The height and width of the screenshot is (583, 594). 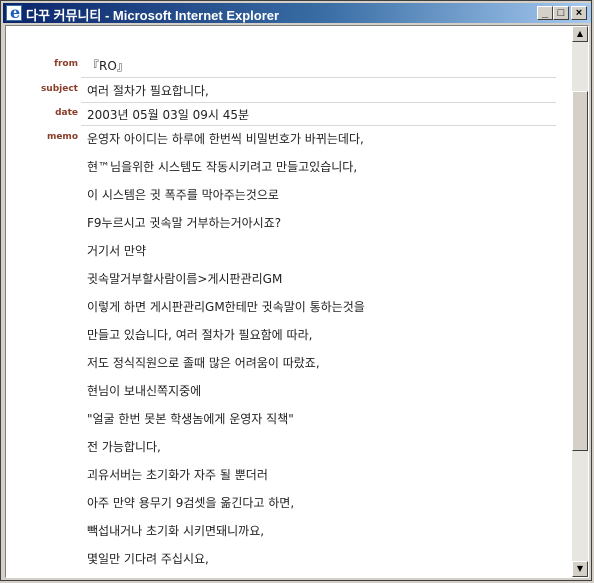 I want to click on memo-line: "얼굴 한번 못본 학생놈에게 운영자 직책", so click(x=190, y=419).